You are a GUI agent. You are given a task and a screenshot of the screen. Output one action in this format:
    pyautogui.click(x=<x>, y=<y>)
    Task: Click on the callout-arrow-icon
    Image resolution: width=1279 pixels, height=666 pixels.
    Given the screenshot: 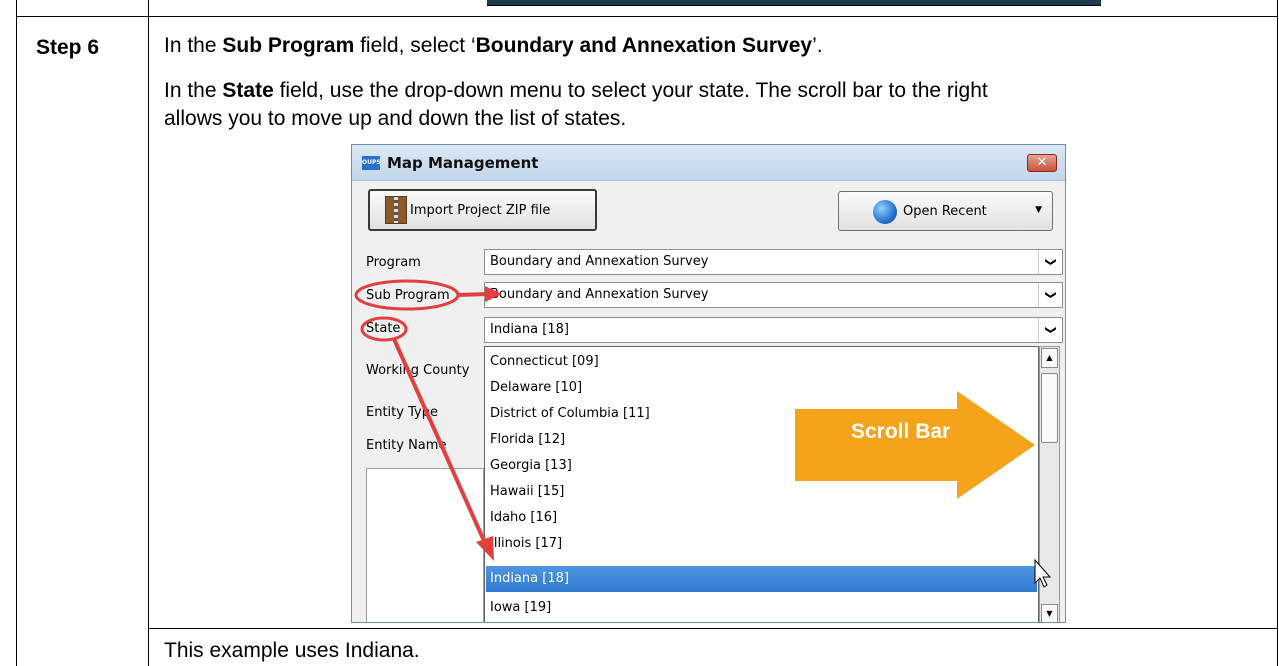 What is the action you would take?
    pyautogui.click(x=915, y=445)
    